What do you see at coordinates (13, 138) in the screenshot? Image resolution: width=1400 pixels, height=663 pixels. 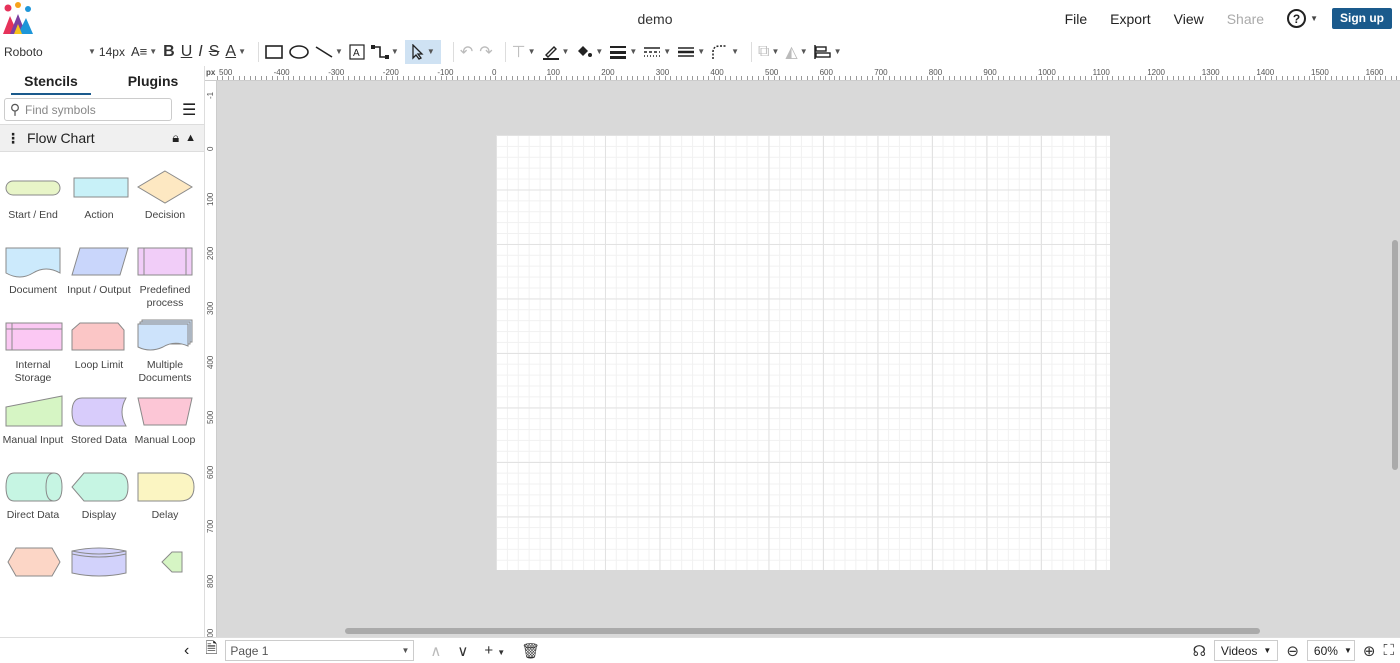 I see `drag-handle-icon: ⋮` at bounding box center [13, 138].